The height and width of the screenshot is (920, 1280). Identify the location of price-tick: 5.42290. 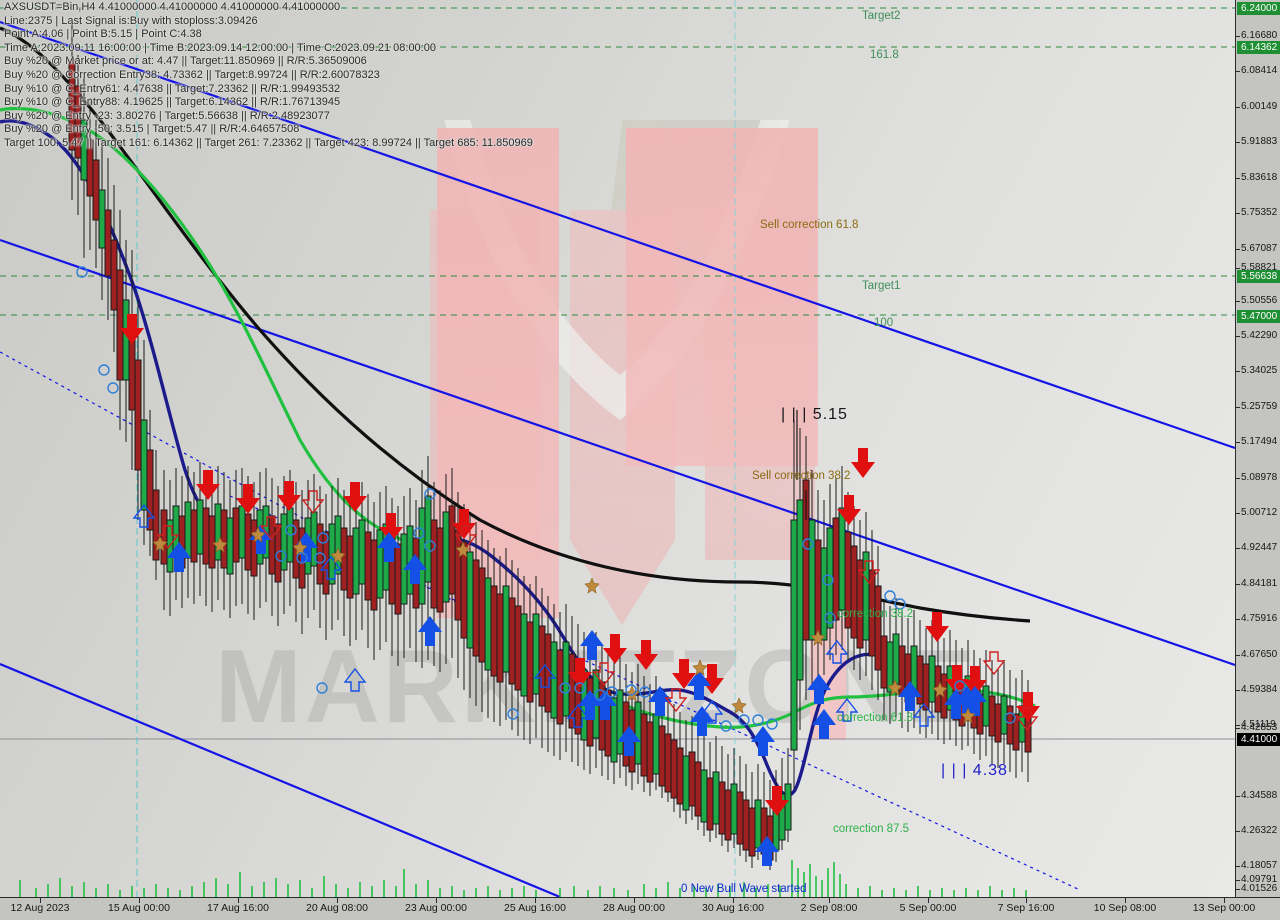
(1258, 336).